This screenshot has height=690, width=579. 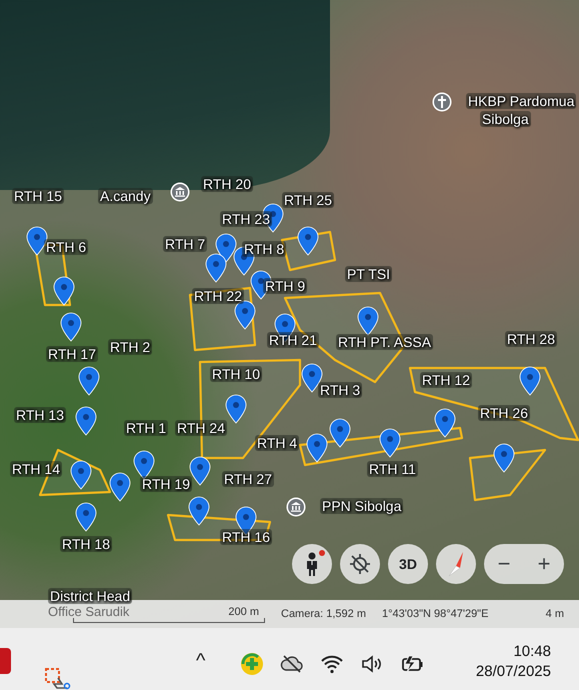 I want to click on place-label: A.candy, so click(x=125, y=196).